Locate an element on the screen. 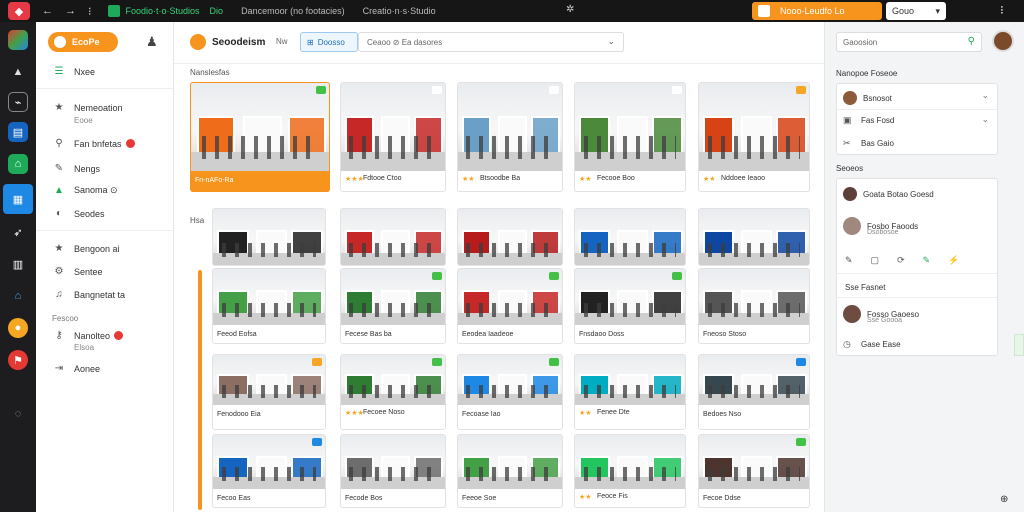 The image size is (1024, 512). side-panel-handle is located at coordinates (1019, 345).